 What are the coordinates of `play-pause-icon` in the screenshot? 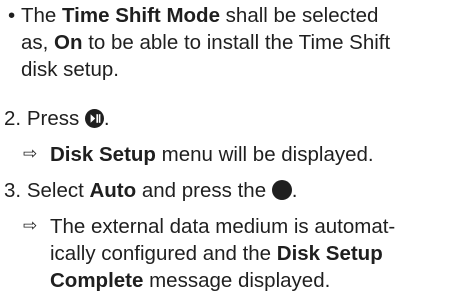 It's located at (94, 118).